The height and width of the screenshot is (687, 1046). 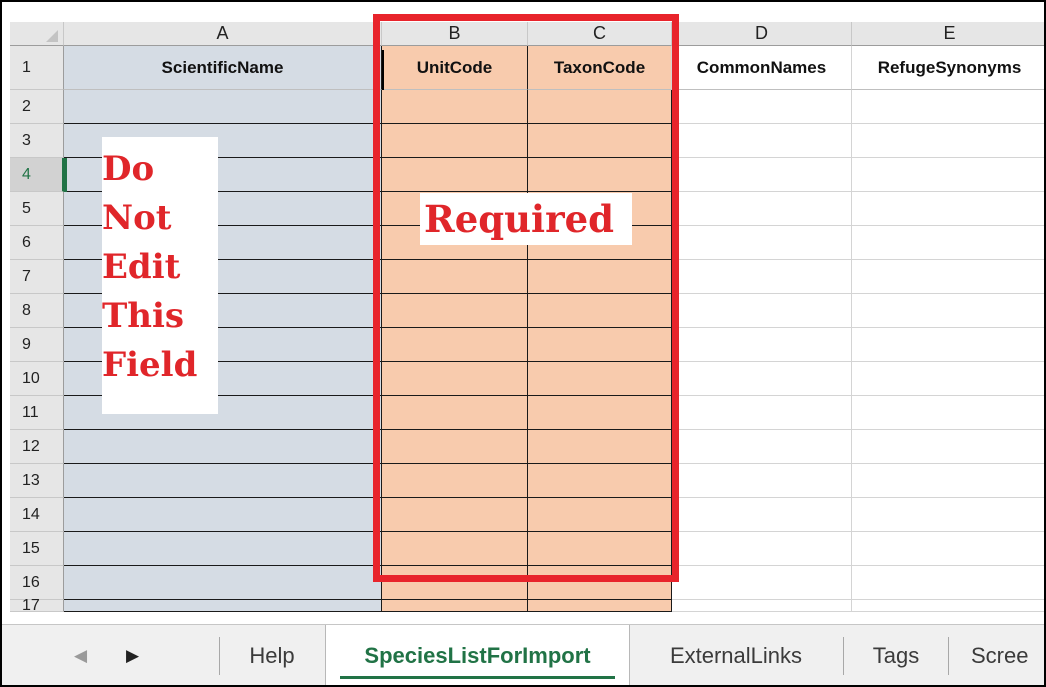 What do you see at coordinates (223, 515) in the screenshot?
I see `cell-a14` at bounding box center [223, 515].